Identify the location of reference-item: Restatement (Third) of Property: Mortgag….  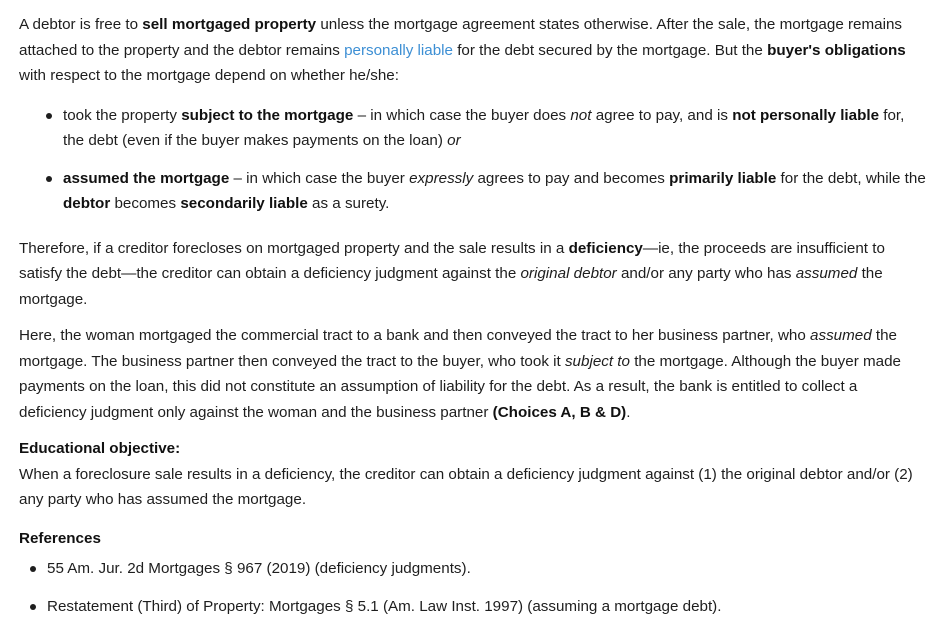
(479, 607).